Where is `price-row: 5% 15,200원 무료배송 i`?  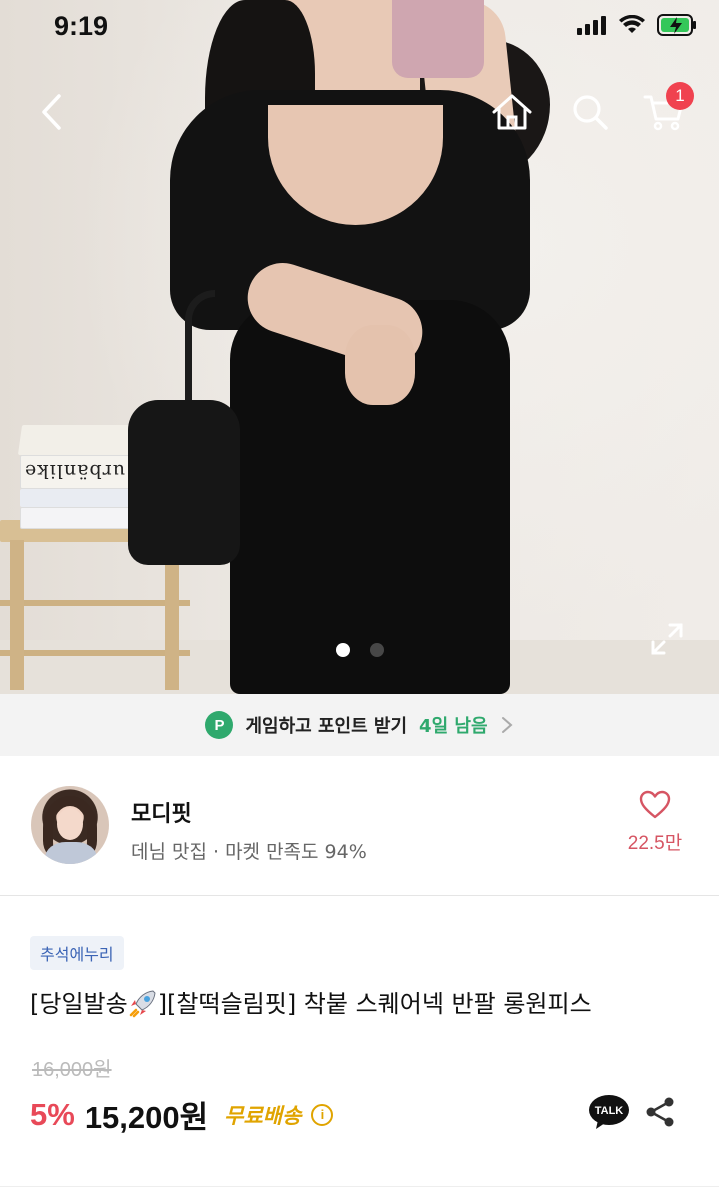
price-row: 5% 15,200원 무료배송 i is located at coordinates (182, 1114).